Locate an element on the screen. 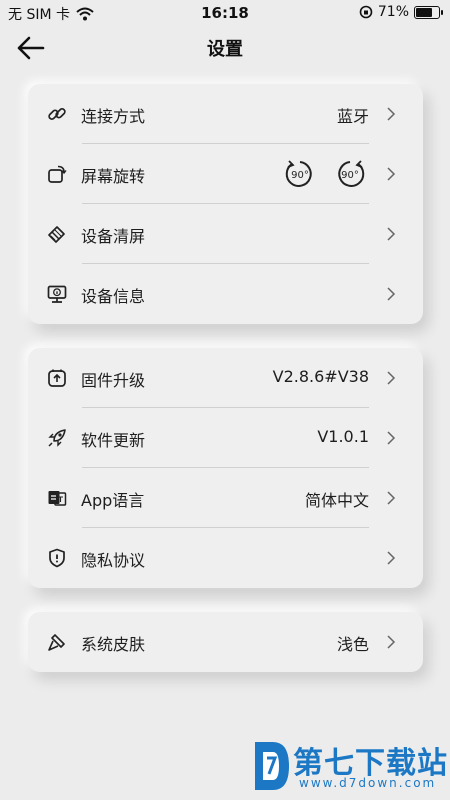  settings-row-device-info: 设备信息 is located at coordinates (225, 294).